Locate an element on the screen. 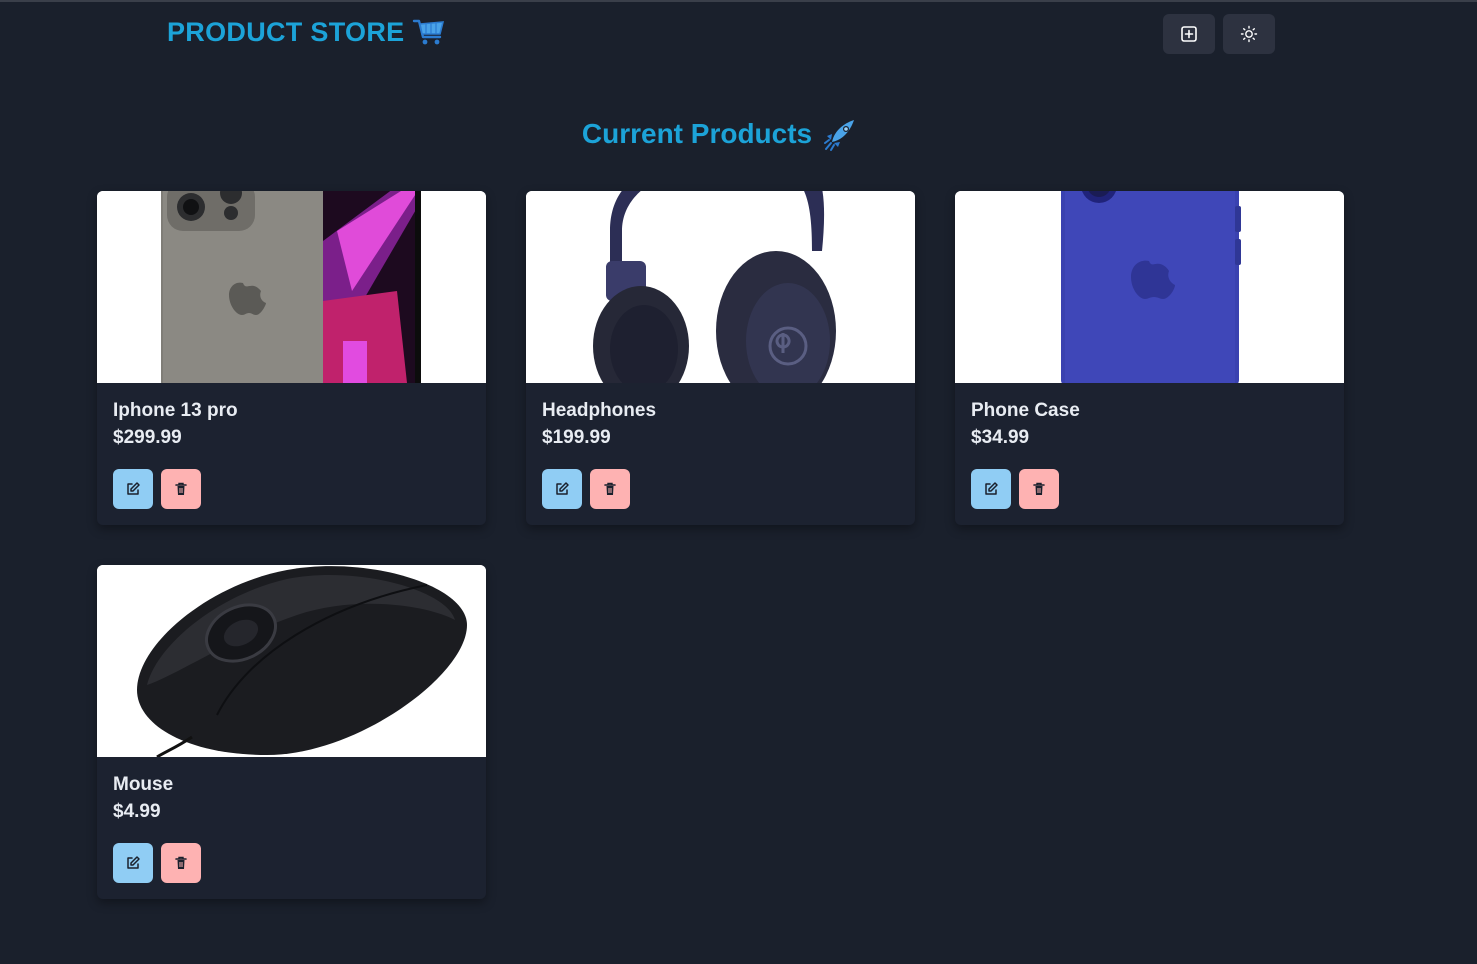 The image size is (1477, 964). product-name: Mouse is located at coordinates (143, 784).